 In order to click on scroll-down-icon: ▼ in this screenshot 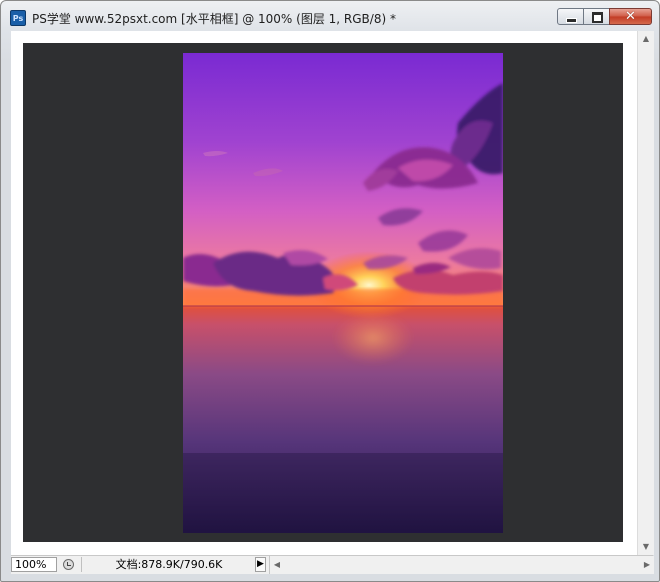, I will do `click(646, 547)`.